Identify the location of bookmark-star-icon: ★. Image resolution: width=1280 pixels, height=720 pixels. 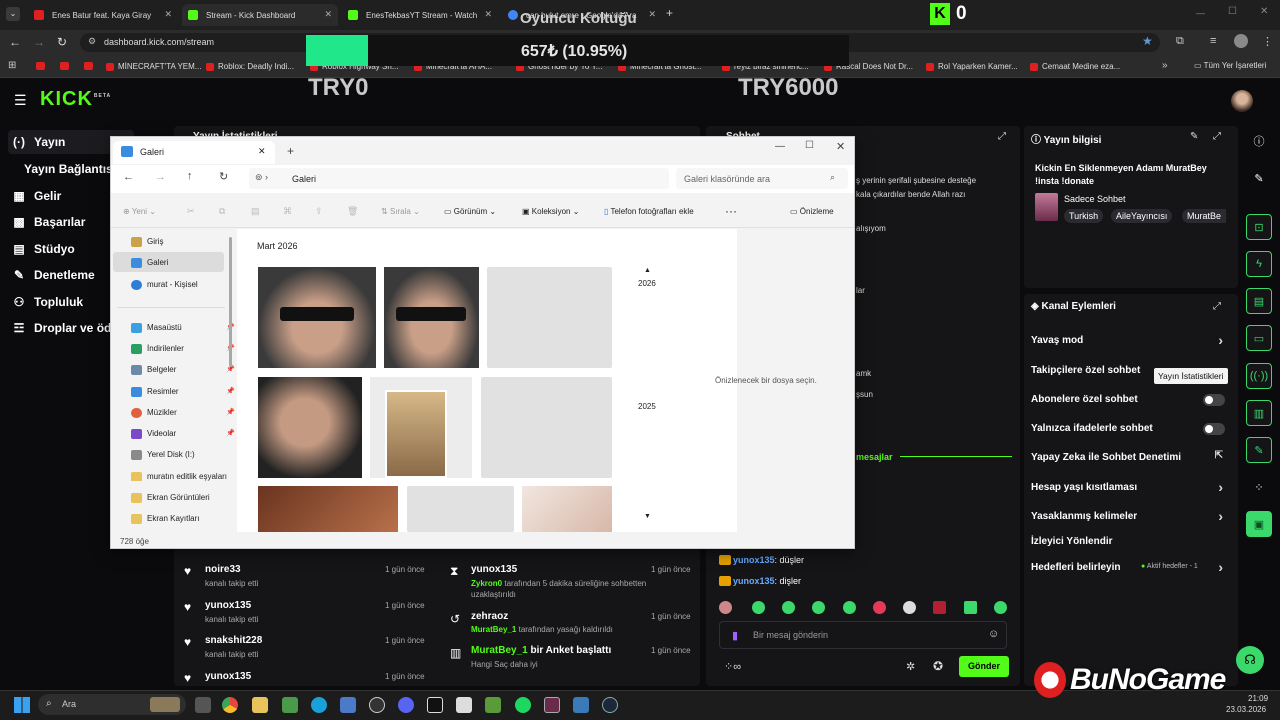
(1147, 41).